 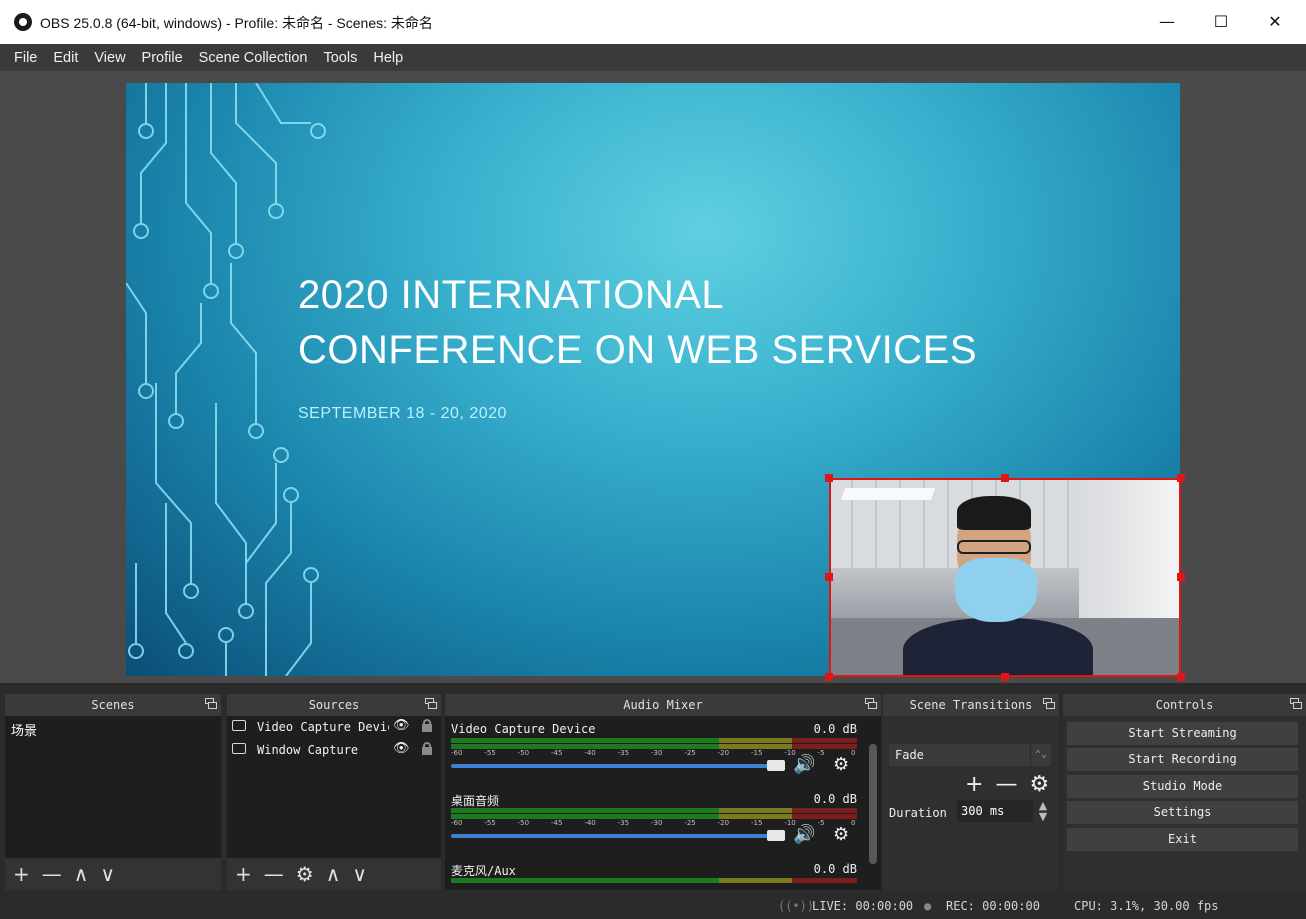 I want to click on move-scene-down-button: ∨, so click(x=107, y=874).